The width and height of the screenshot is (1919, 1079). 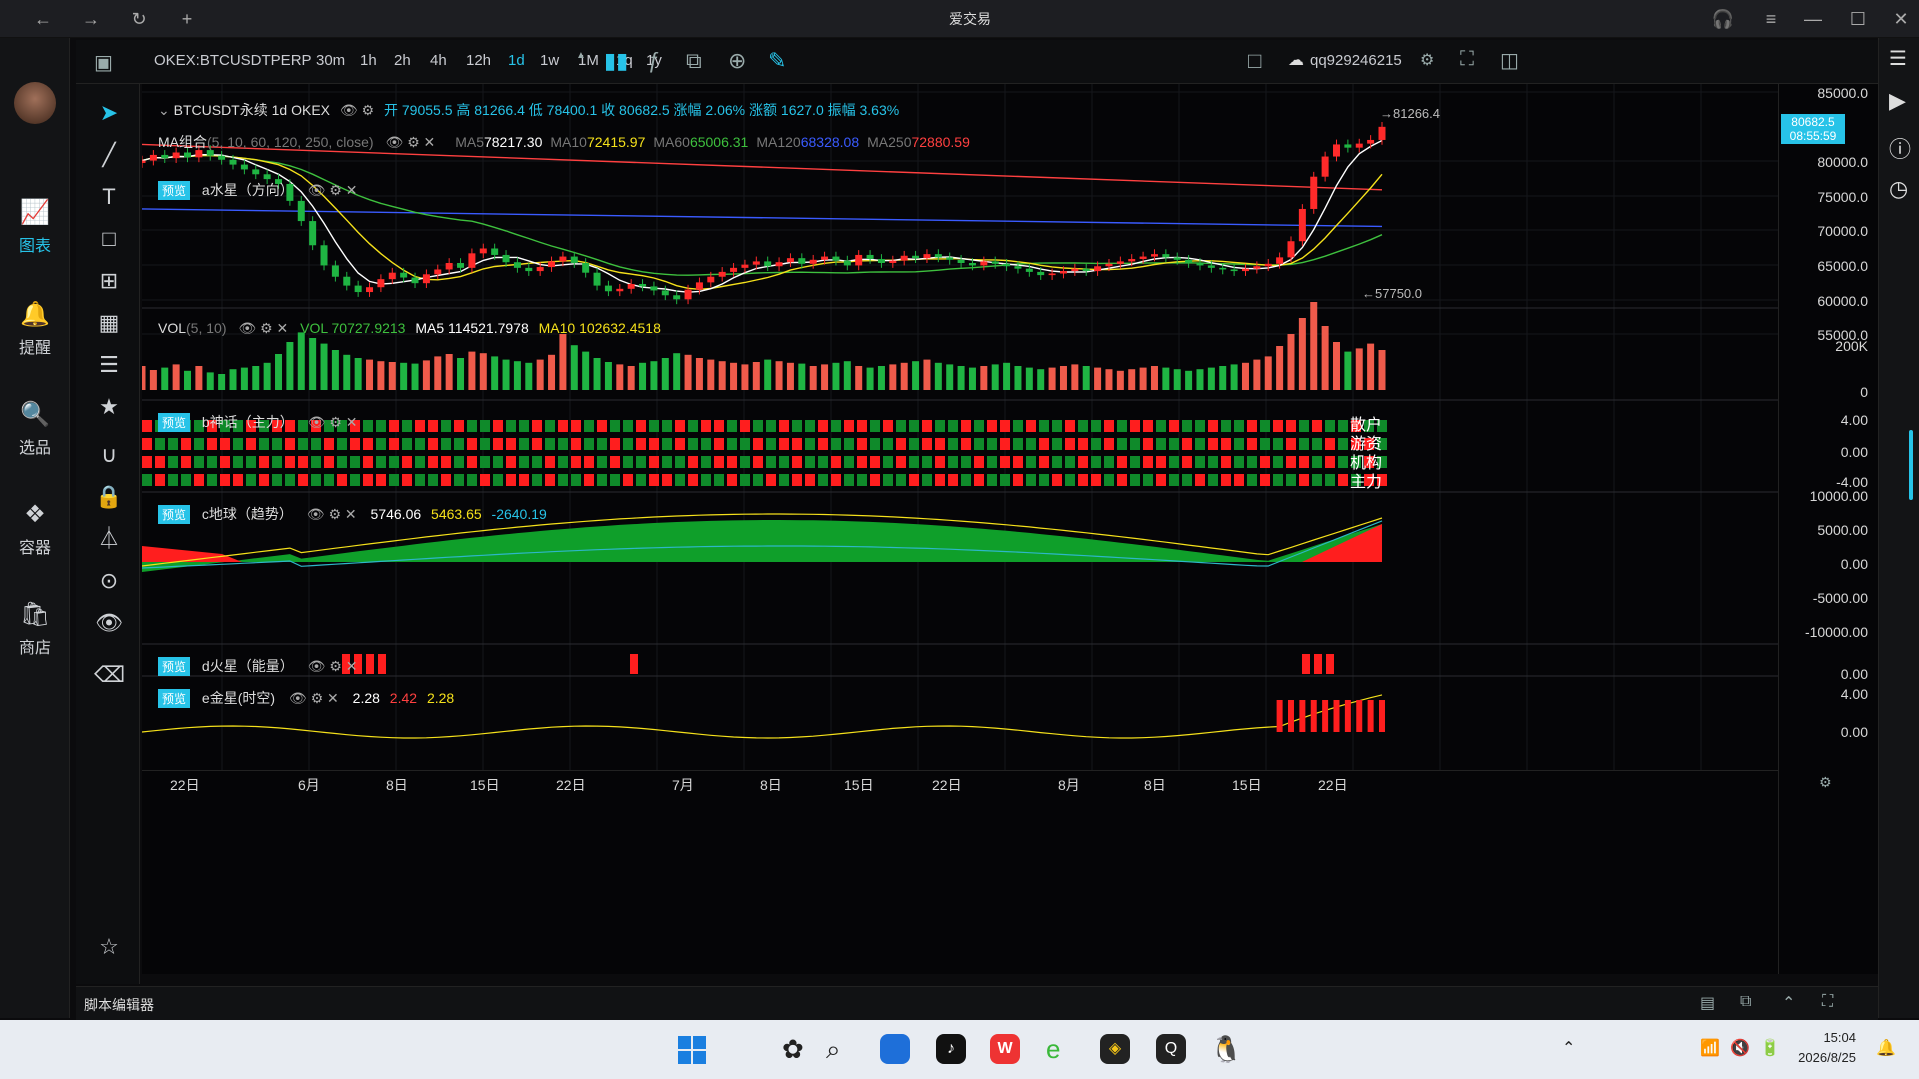 I want to click on lock-icon: 🔒, so click(x=109, y=497).